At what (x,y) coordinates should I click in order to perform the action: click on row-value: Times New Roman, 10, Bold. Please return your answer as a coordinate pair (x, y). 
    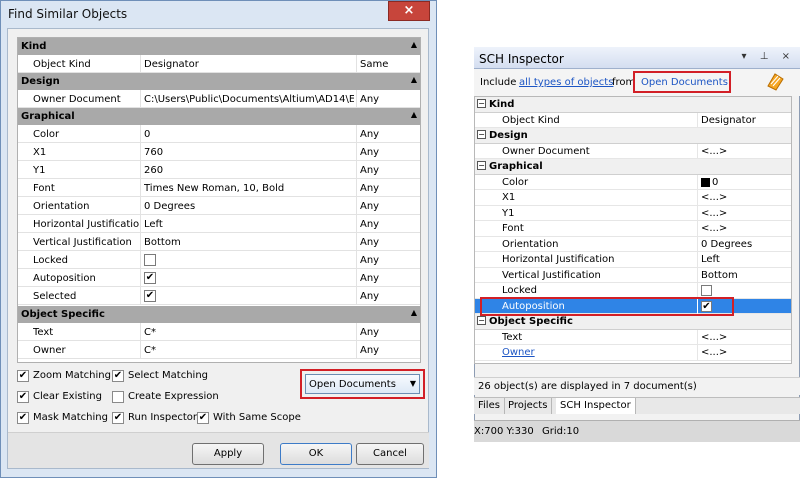
    Looking at the image, I should click on (249, 188).